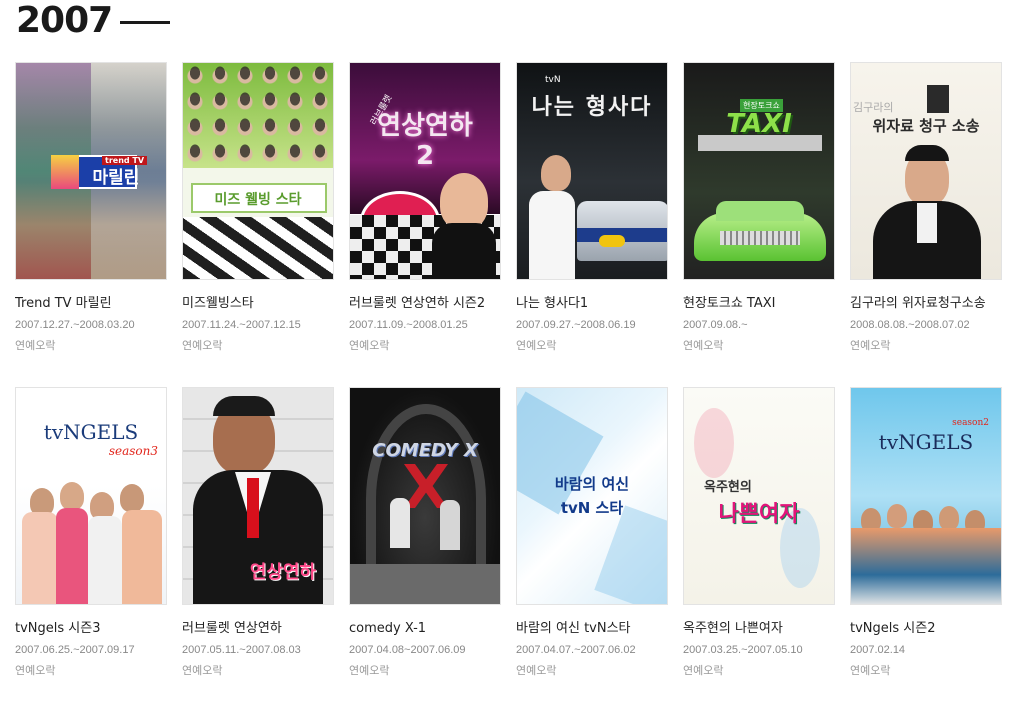 The image size is (1024, 712). Describe the element at coordinates (592, 171) in the screenshot. I see `program-poster: tvN 나는 형사다` at that location.